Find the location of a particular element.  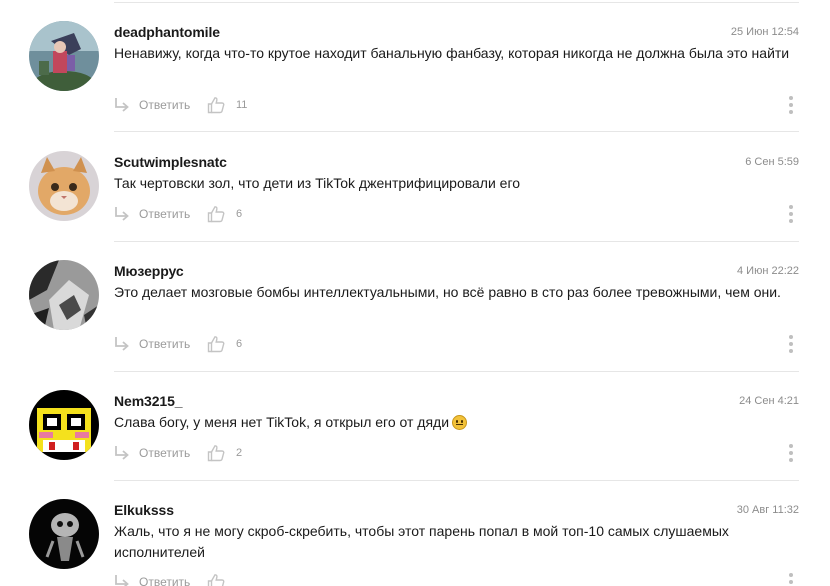

comment-timestamp: 30 Авг 11:32 is located at coordinates (767, 510).